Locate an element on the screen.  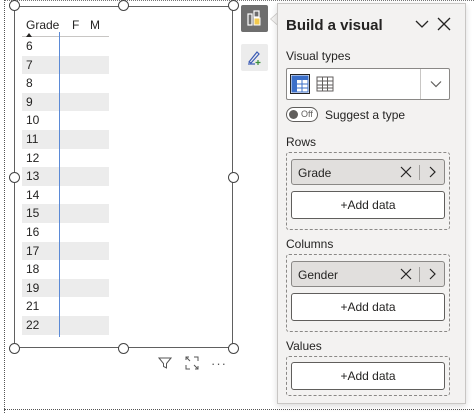
visual-types-dropdown is located at coordinates (435, 84).